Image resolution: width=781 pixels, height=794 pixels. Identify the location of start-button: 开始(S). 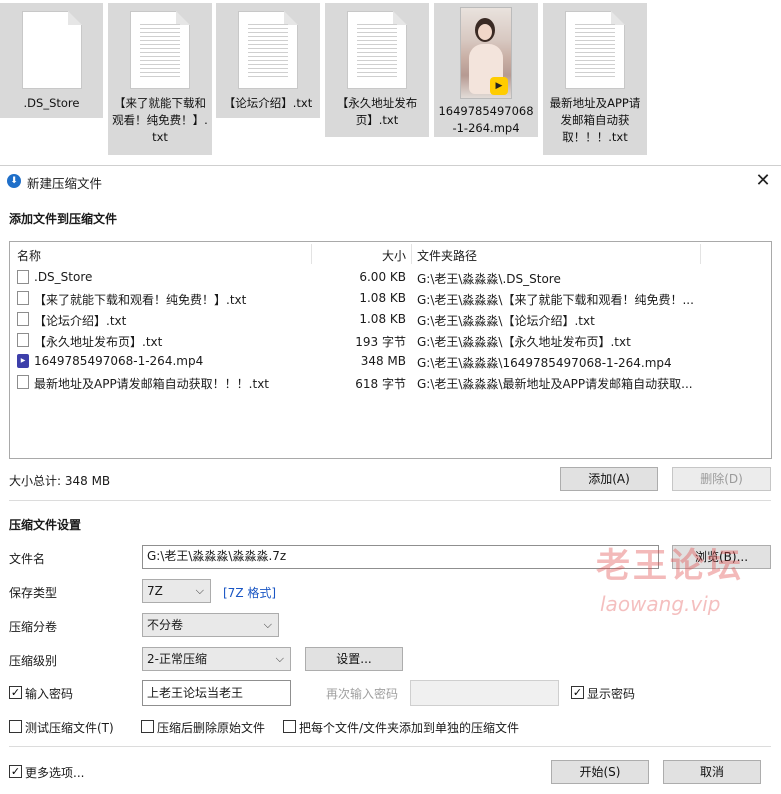
(600, 772).